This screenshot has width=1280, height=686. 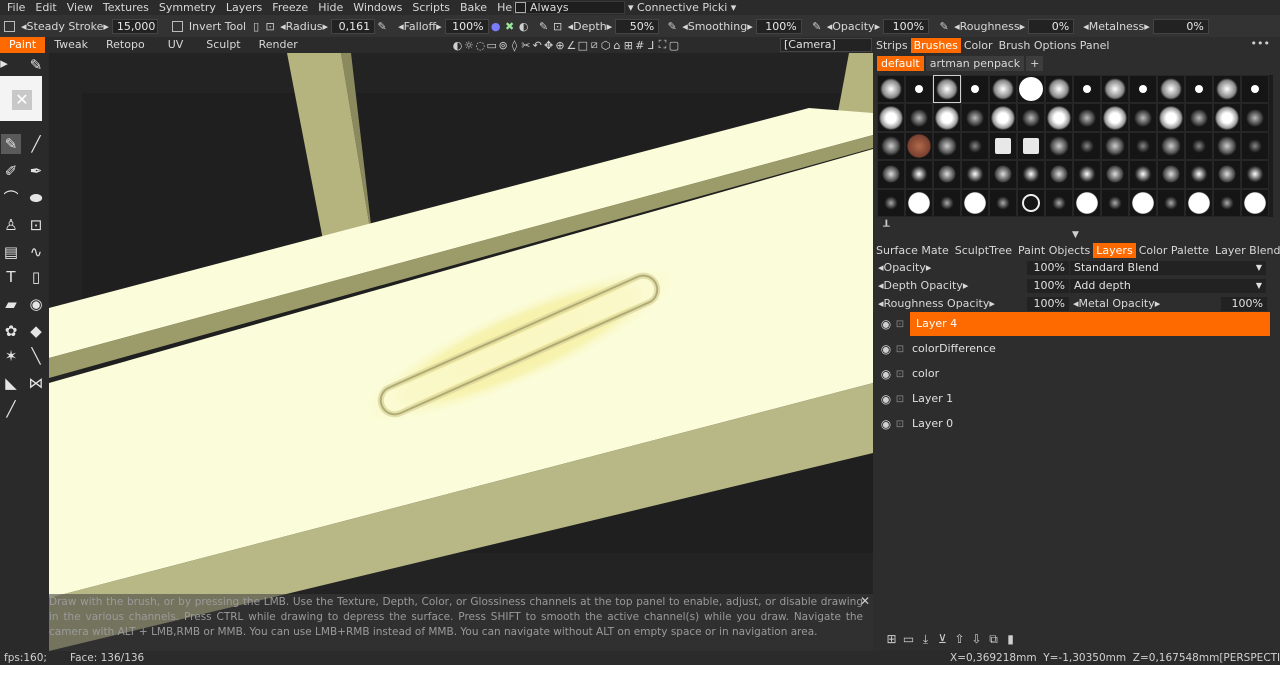 I want to click on curve-tool-icon: ∿, so click(x=36, y=252).